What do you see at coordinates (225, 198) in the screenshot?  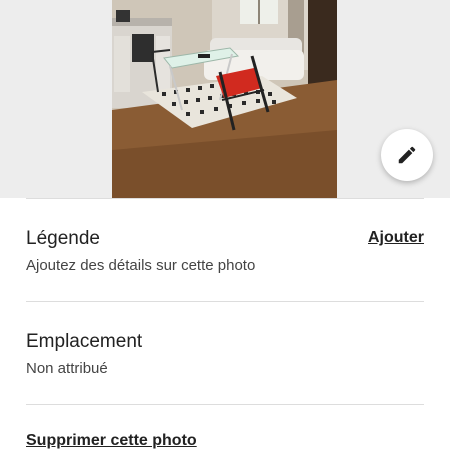 I see `divider-top` at bounding box center [225, 198].